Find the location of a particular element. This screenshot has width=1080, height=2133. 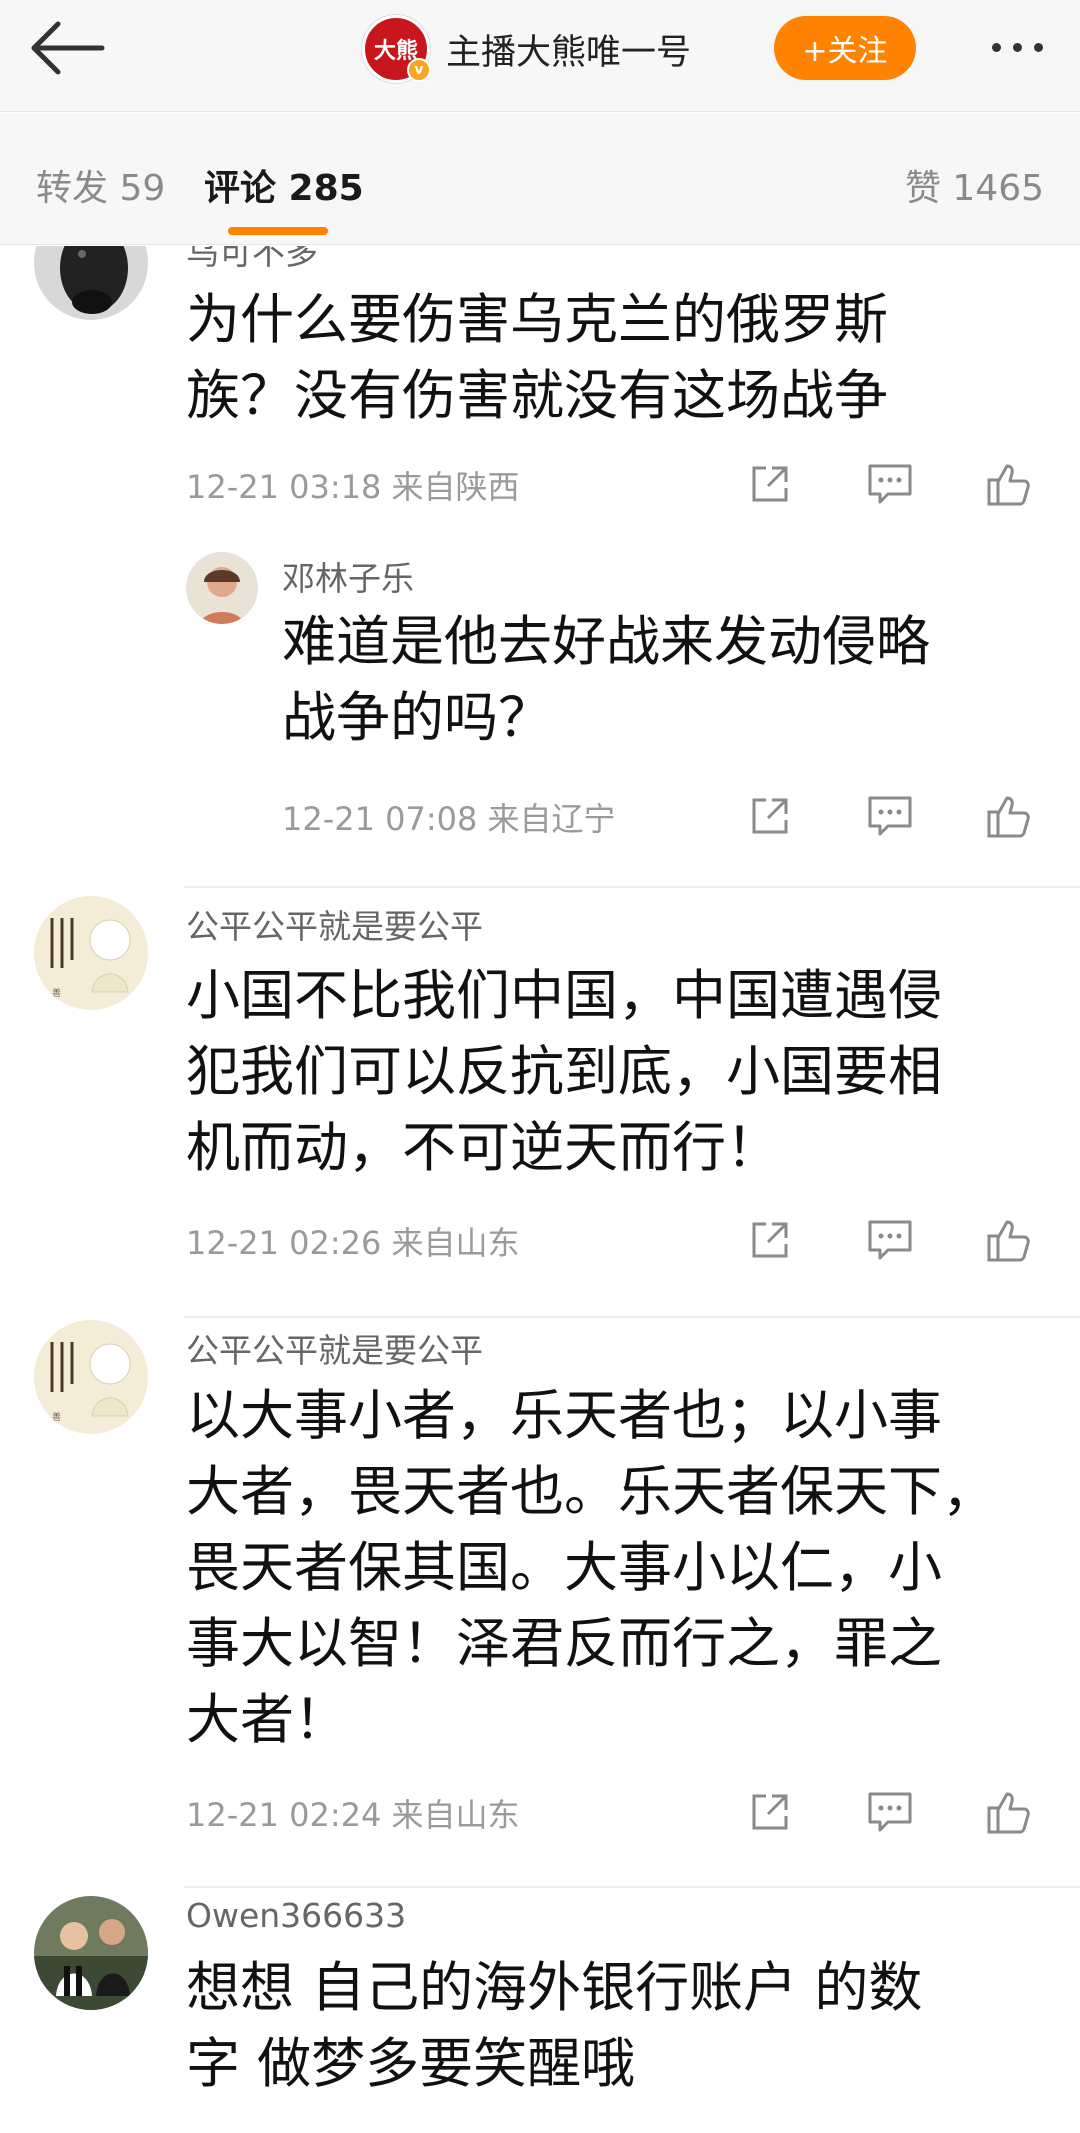

tab-comments: 评论 285 is located at coordinates (284, 185).